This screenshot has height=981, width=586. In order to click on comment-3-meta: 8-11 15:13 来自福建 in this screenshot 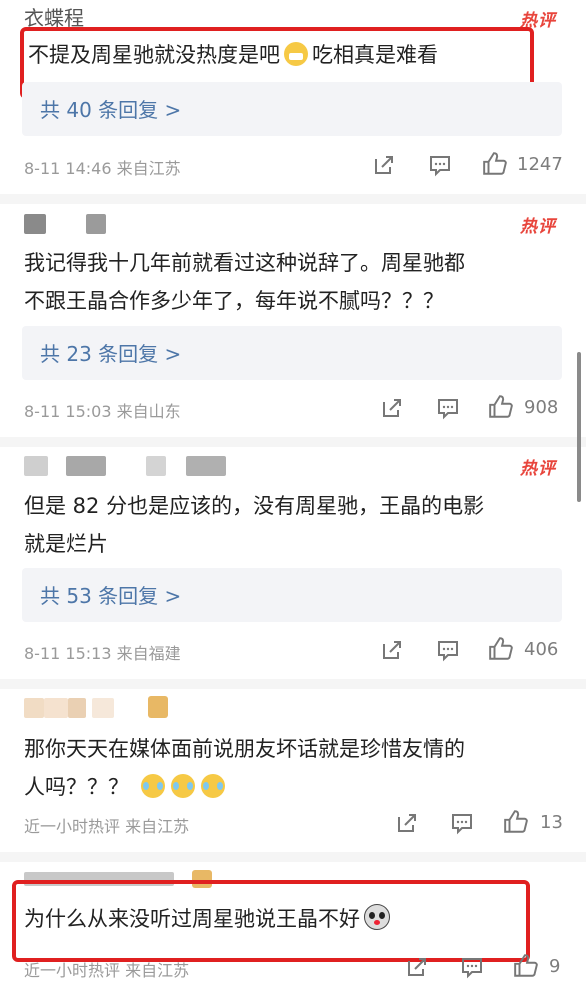, I will do `click(102, 653)`.